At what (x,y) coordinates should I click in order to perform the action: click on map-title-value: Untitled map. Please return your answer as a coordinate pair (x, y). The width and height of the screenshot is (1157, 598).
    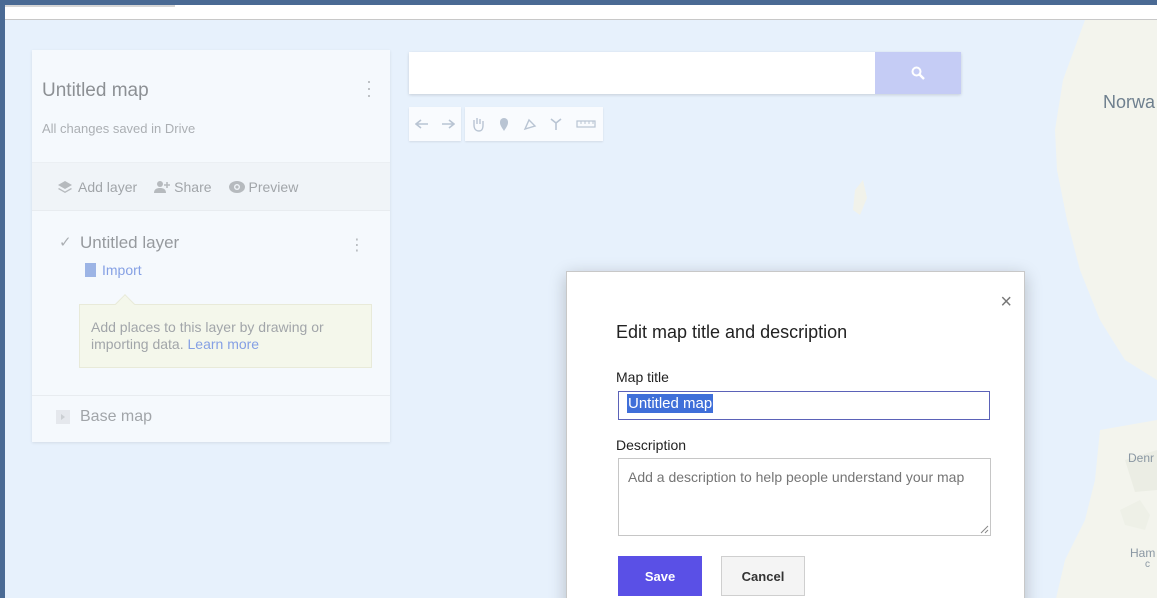
    Looking at the image, I should click on (670, 403).